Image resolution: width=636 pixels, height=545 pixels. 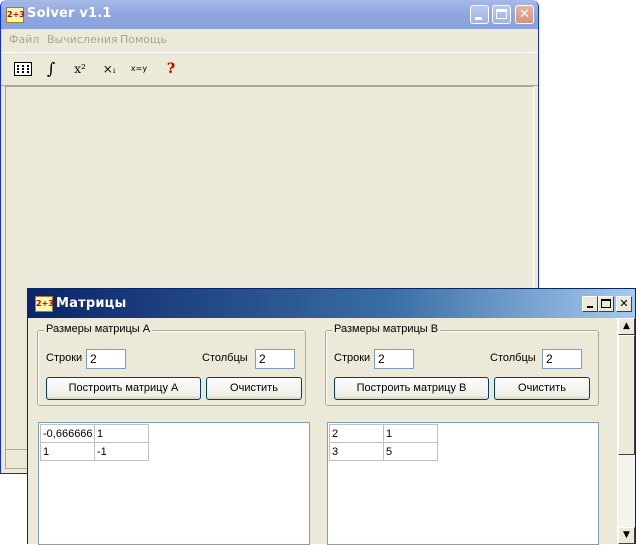 I want to click on table-row: 1 -1, so click(x=94, y=451).